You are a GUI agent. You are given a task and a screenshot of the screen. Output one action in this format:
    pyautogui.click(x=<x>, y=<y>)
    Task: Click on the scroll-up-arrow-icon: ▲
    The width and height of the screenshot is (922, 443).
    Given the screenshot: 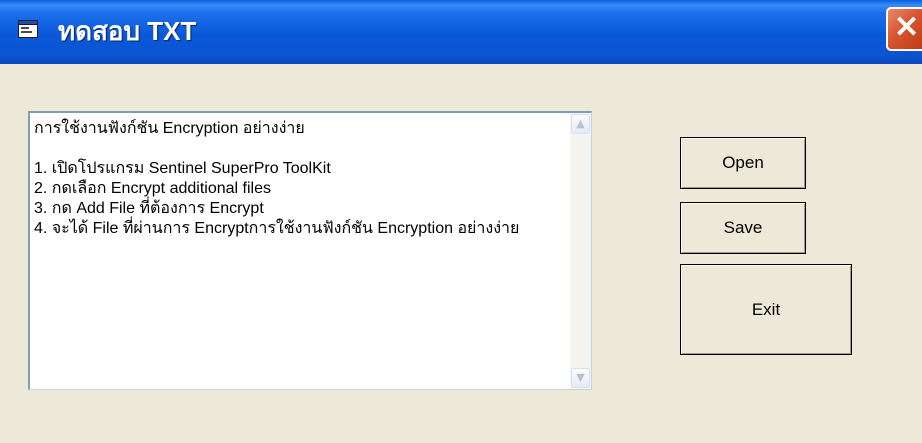 What is the action you would take?
    pyautogui.click(x=580, y=124)
    